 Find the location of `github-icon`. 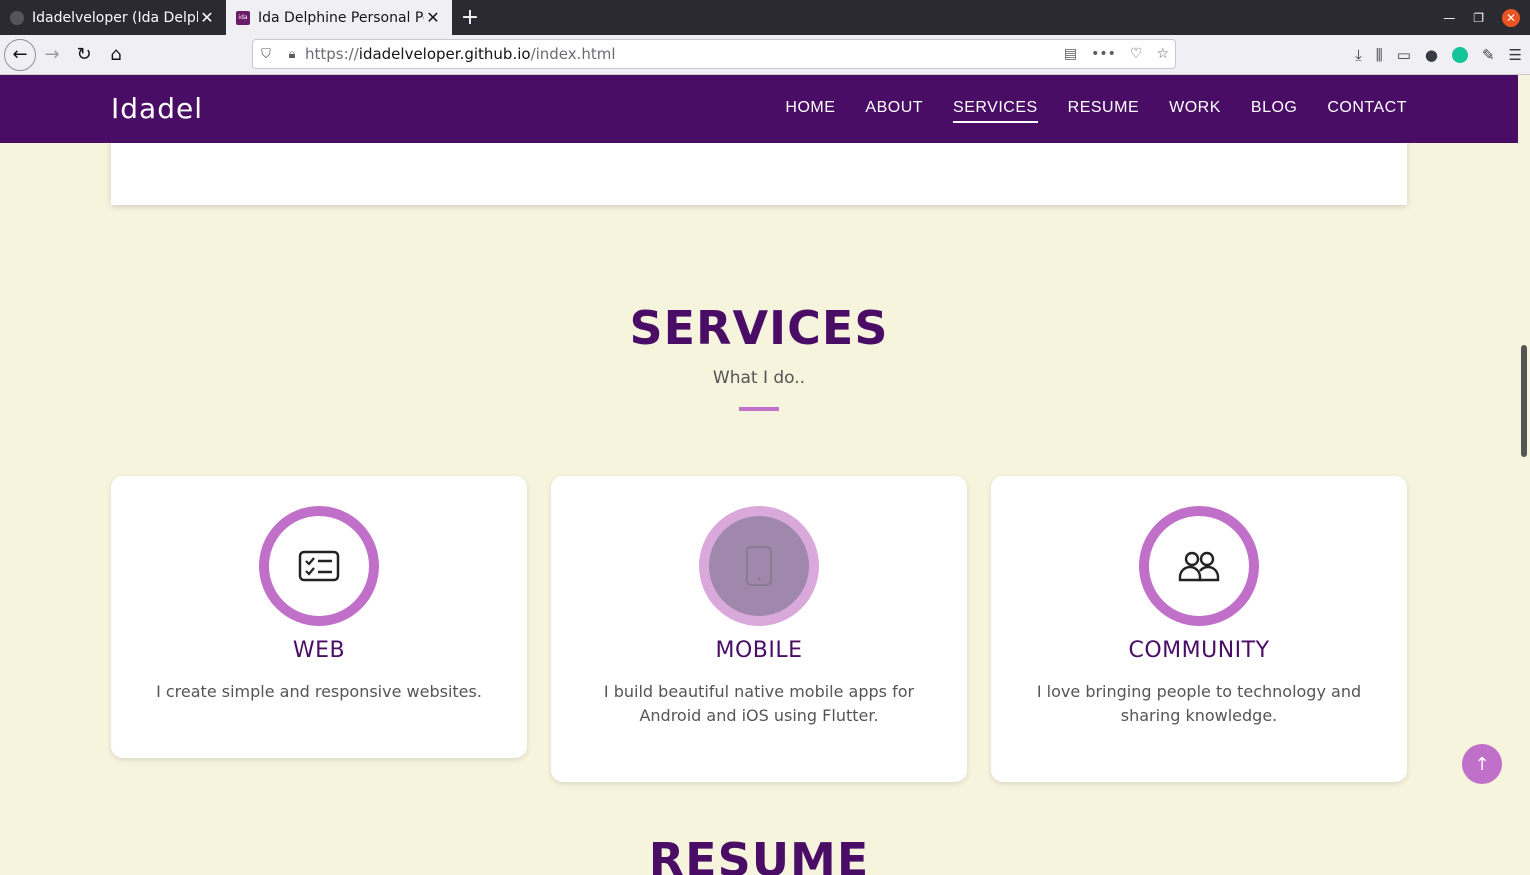

github-icon is located at coordinates (17, 17).